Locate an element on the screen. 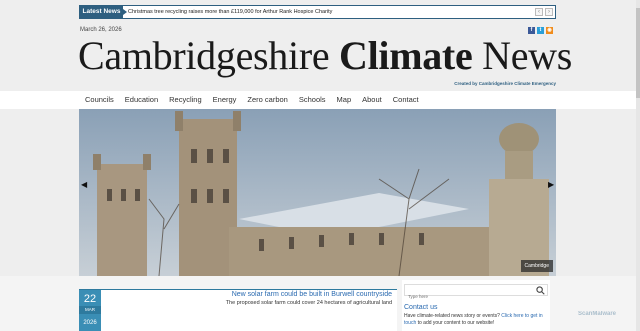 The width and height of the screenshot is (640, 331). ticker-next-button: › is located at coordinates (549, 12).